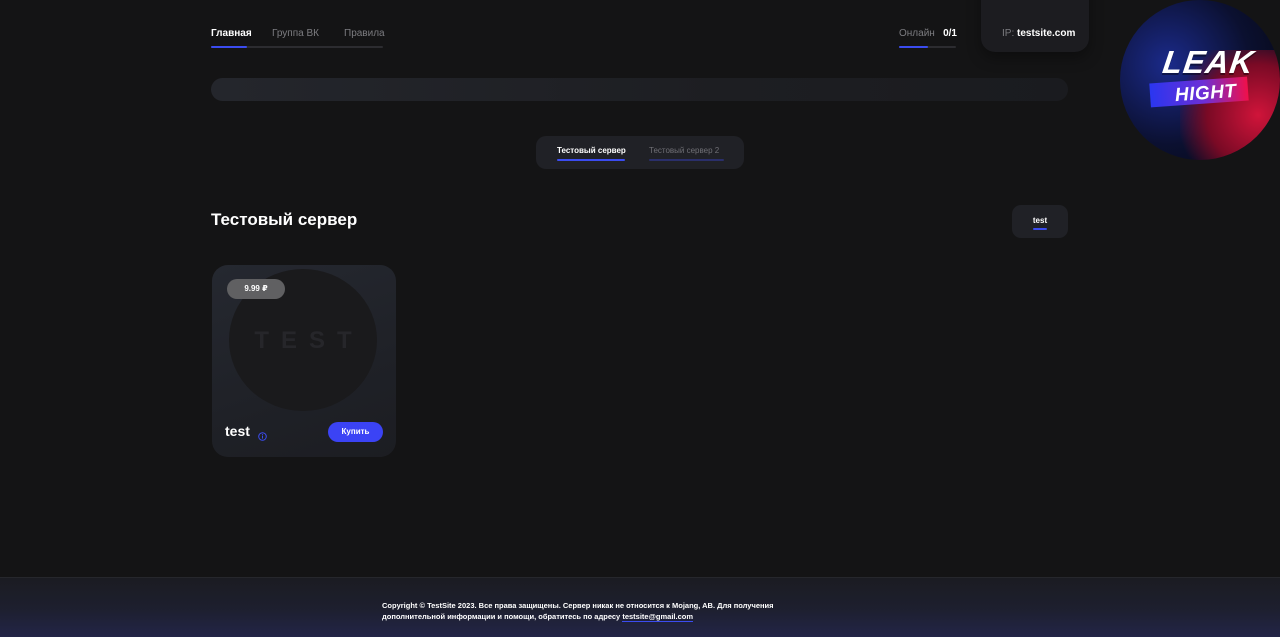  What do you see at coordinates (1040, 229) in the screenshot?
I see `category-underline` at bounding box center [1040, 229].